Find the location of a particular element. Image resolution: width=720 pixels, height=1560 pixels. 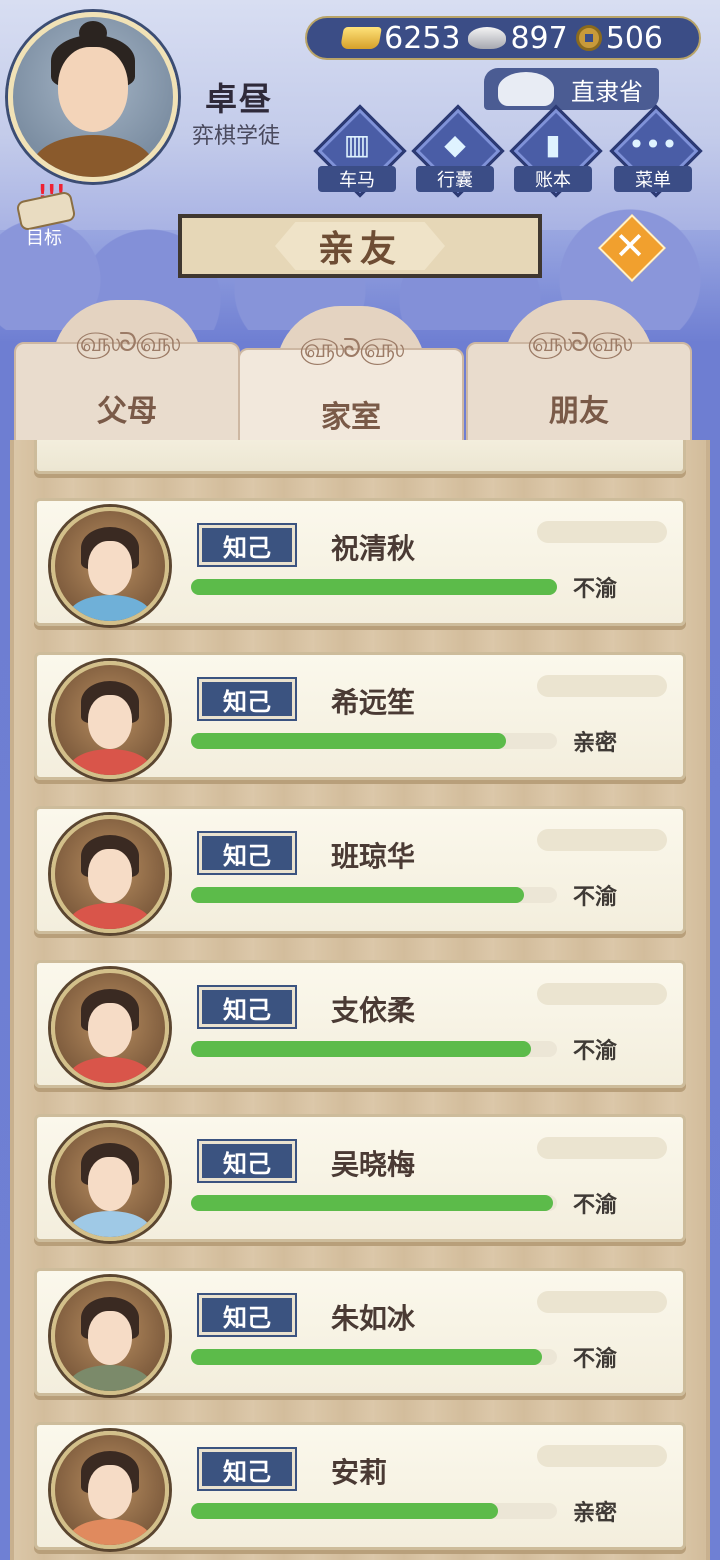

goal-label: 目标 is located at coordinates (44, 238).